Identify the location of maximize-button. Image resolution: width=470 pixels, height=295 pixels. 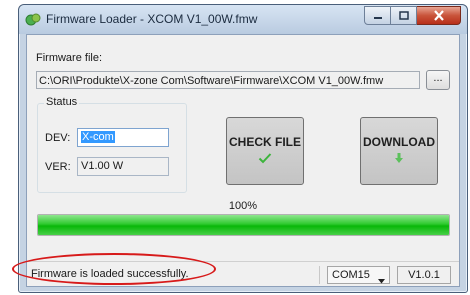
(404, 15).